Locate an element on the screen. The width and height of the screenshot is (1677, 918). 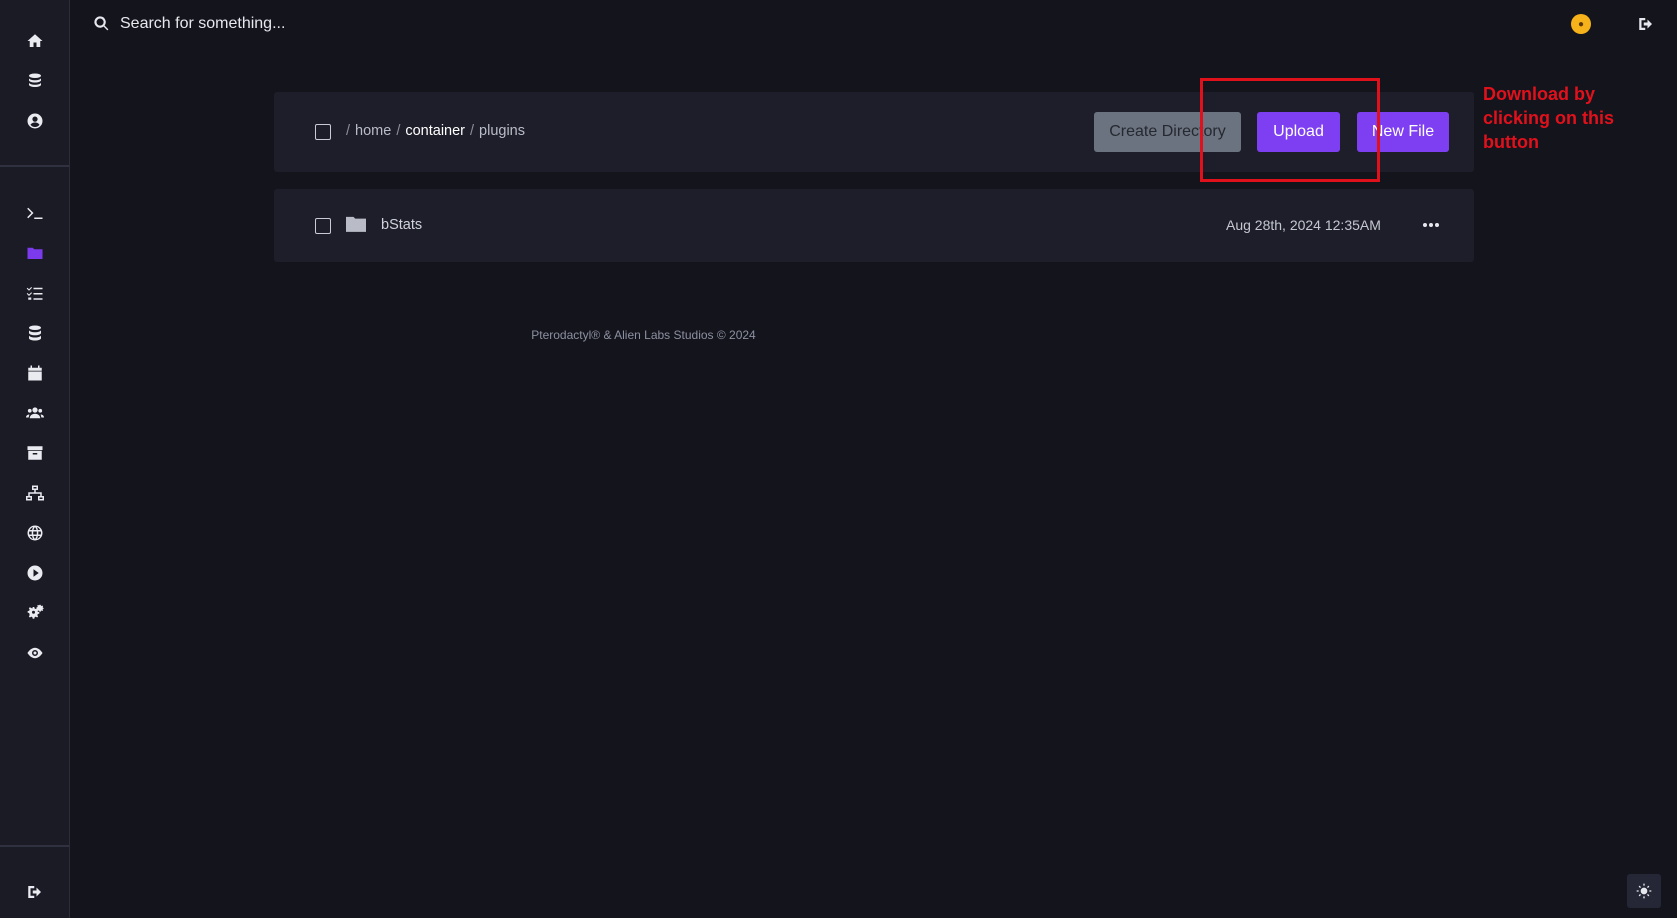
breadcrumb: / home / container / plugins is located at coordinates (435, 131).